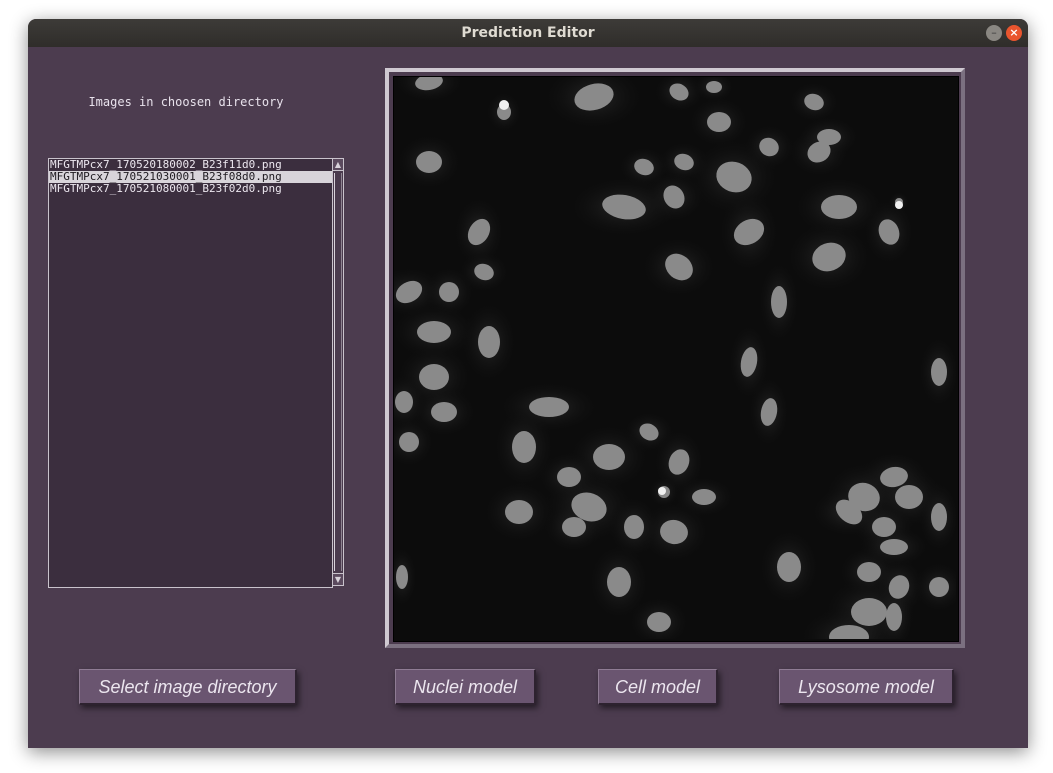  What do you see at coordinates (190, 189) in the screenshot?
I see `list-item: MFGTMPcx7_170521080001_B23f02d0.png` at bounding box center [190, 189].